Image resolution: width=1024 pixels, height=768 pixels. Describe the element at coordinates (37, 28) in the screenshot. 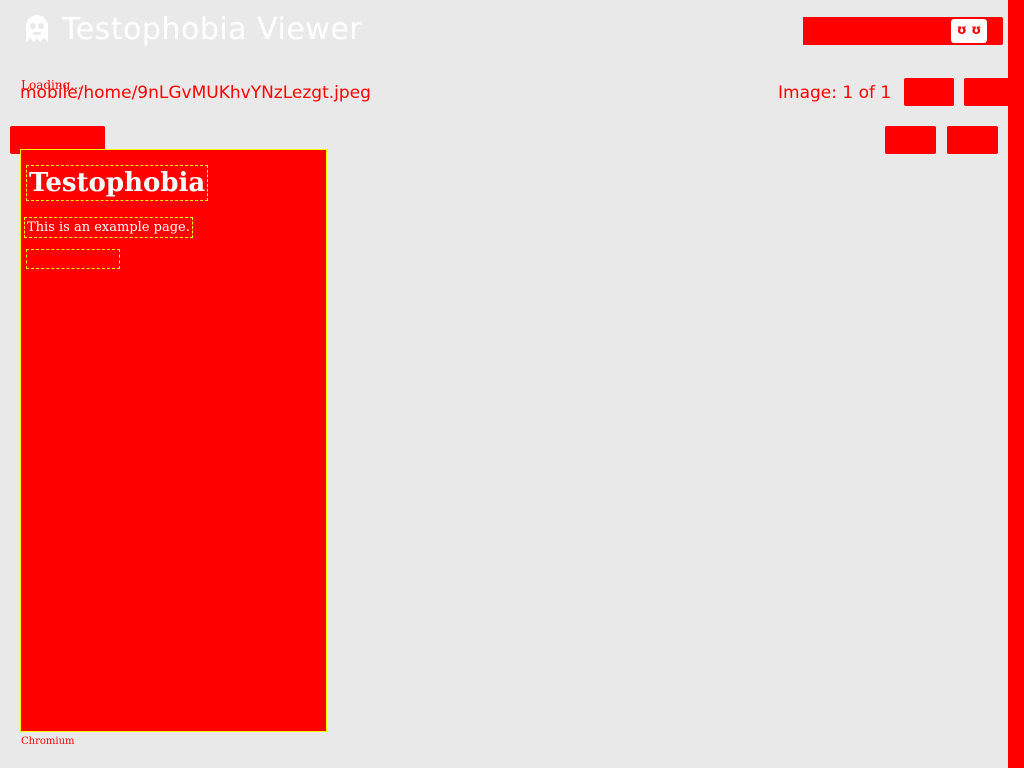

I see `ghost-icon` at that location.